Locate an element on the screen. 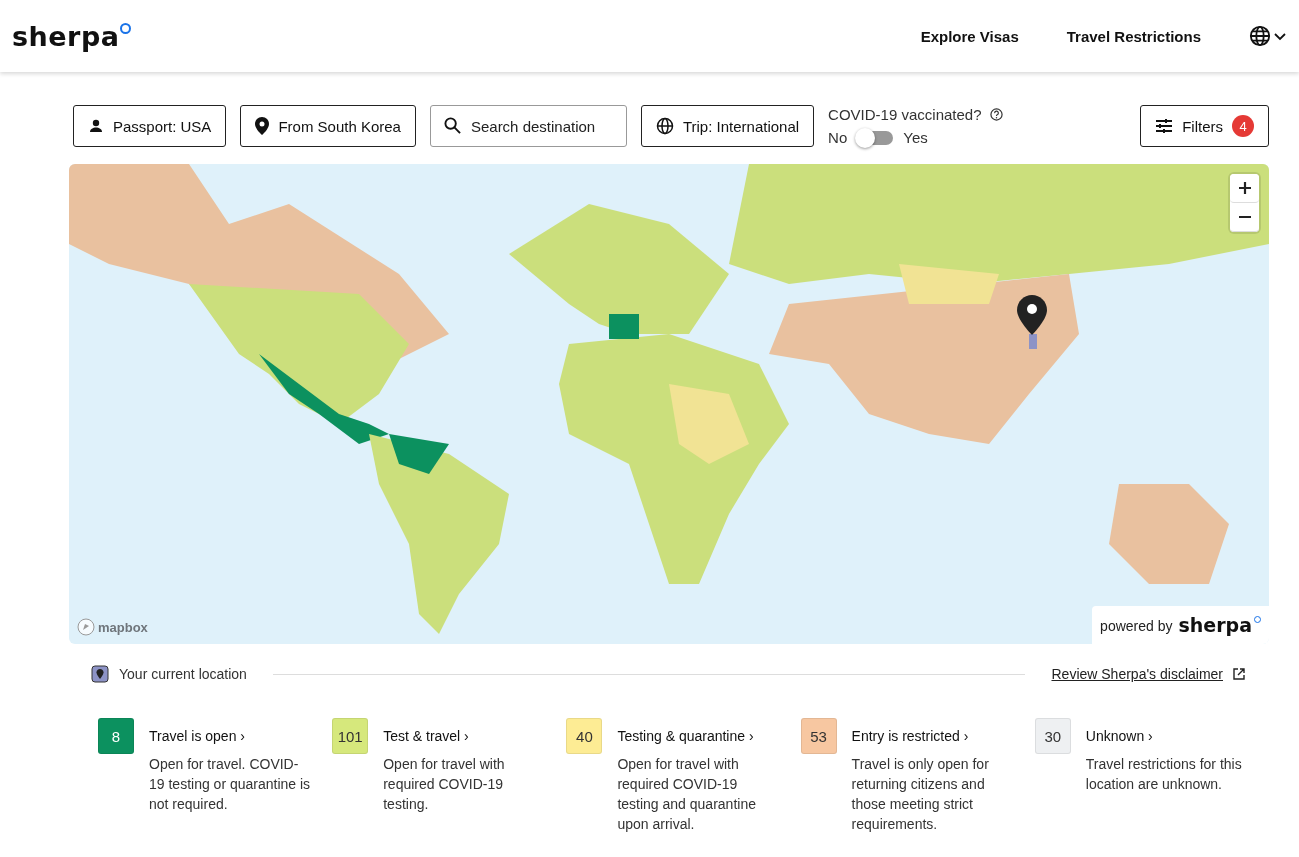 Image resolution: width=1299 pixels, height=857 pixels. count-badge: 30 is located at coordinates (1052, 736).